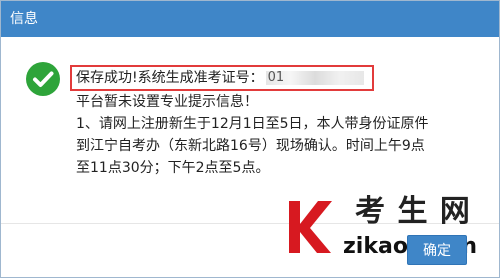 Image resolution: width=500 pixels, height=278 pixels. What do you see at coordinates (250, 146) in the screenshot?
I see `message-line-3: 到江宁自考办（东新北路16号）现场确认。时间上午9点` at bounding box center [250, 146].